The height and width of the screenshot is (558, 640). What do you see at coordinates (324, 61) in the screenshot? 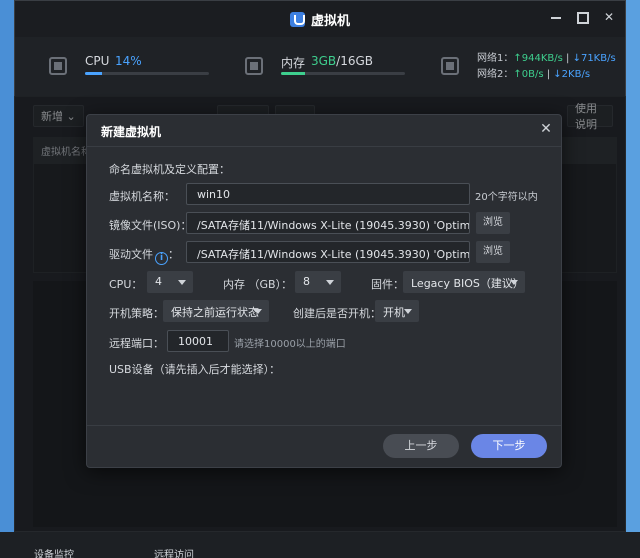
I see `memory-used: 3GB` at bounding box center [324, 61].